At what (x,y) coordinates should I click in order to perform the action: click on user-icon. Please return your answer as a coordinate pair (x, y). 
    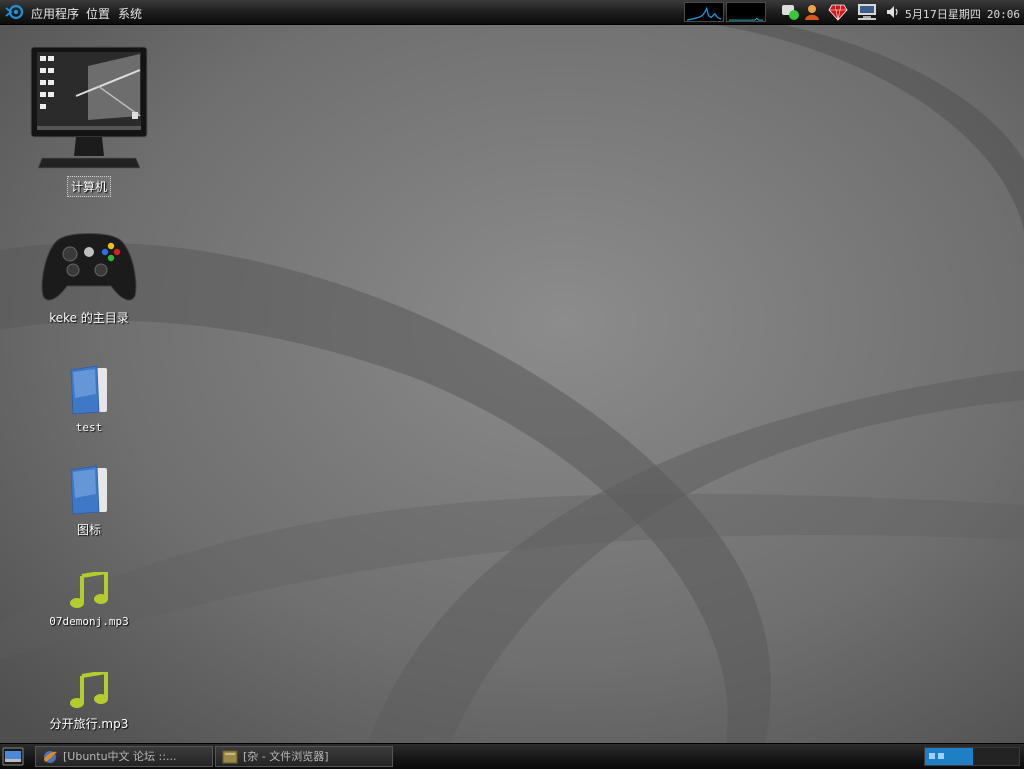
    Looking at the image, I should click on (812, 12).